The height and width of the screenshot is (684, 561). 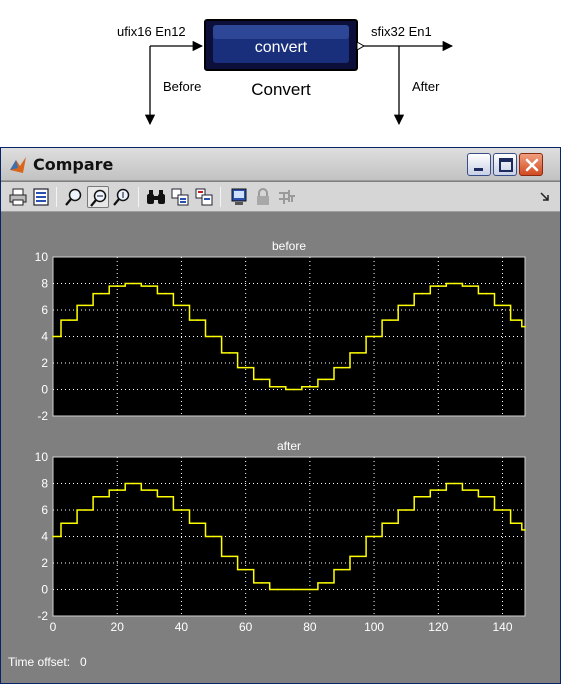 I want to click on floating-scope-icon, so click(x=239, y=196).